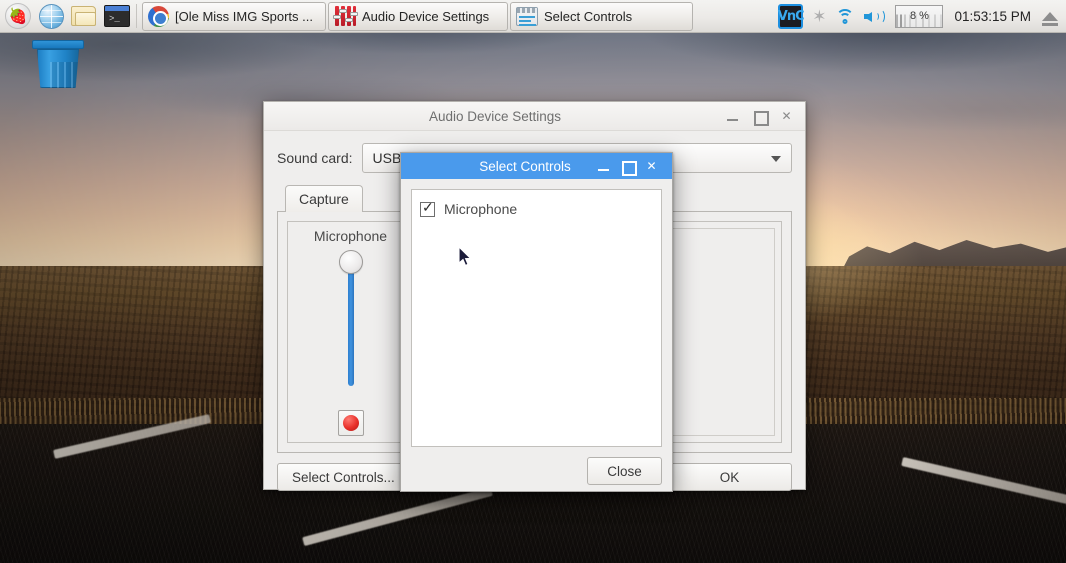 Image resolution: width=1066 pixels, height=563 pixels. I want to click on checkbox-checked-icon, so click(427, 208).